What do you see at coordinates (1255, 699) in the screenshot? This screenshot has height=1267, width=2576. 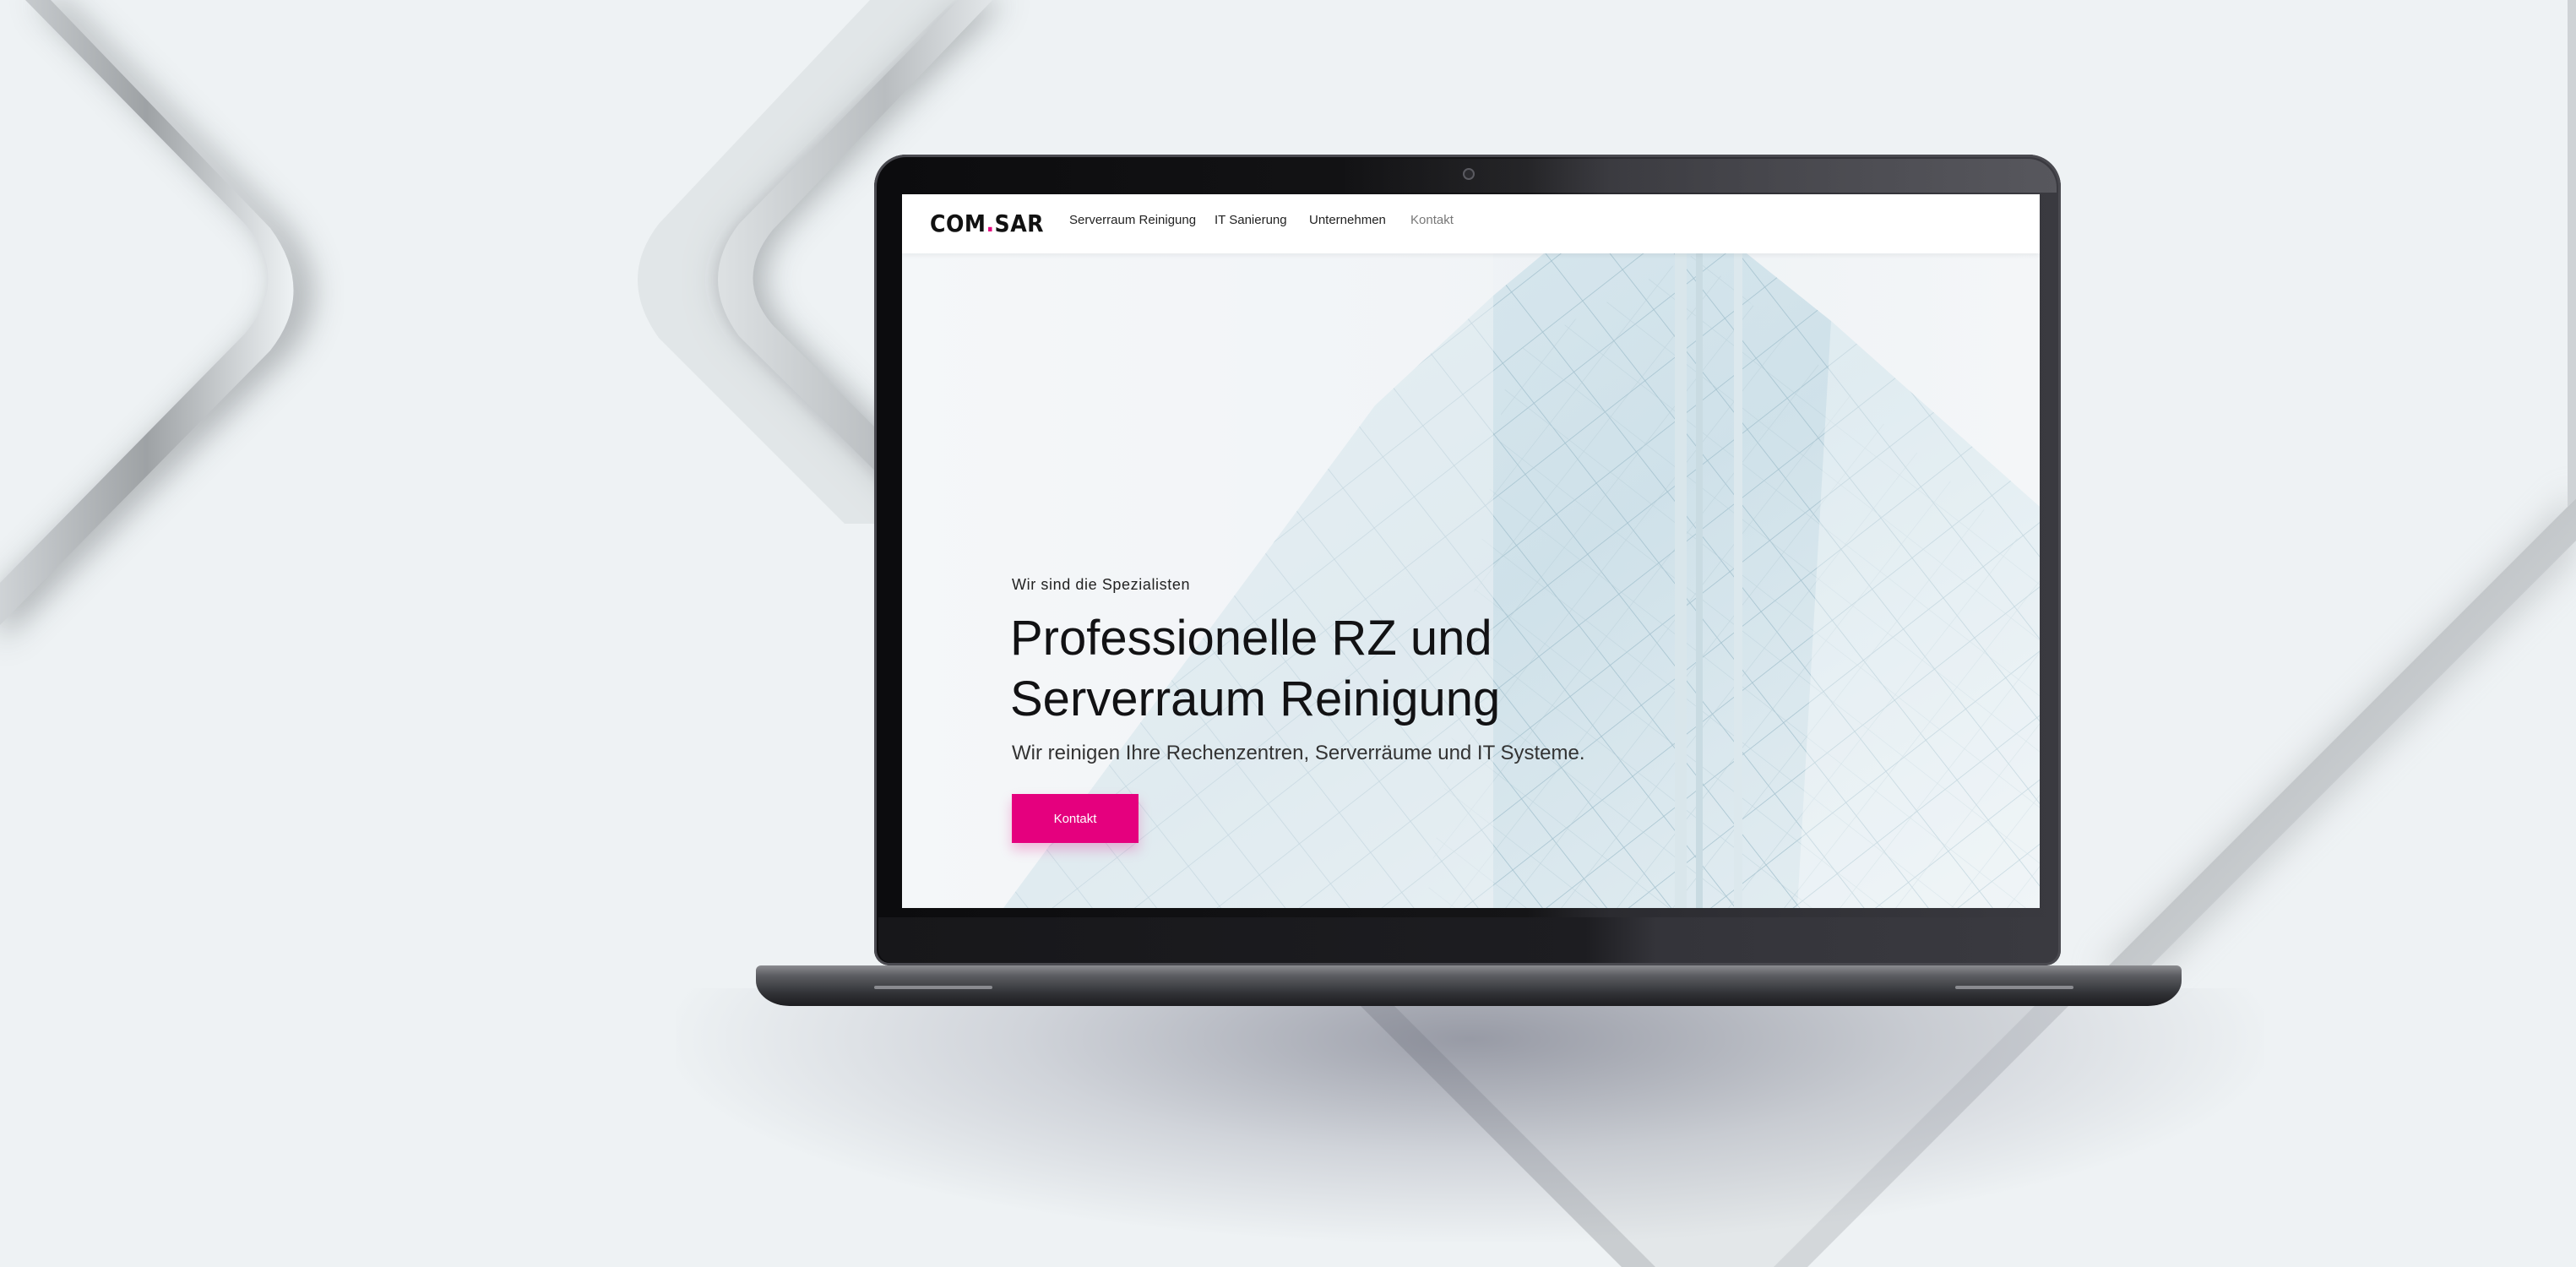 I see `hero-headline-line2: Serverraum Reinigung` at bounding box center [1255, 699].